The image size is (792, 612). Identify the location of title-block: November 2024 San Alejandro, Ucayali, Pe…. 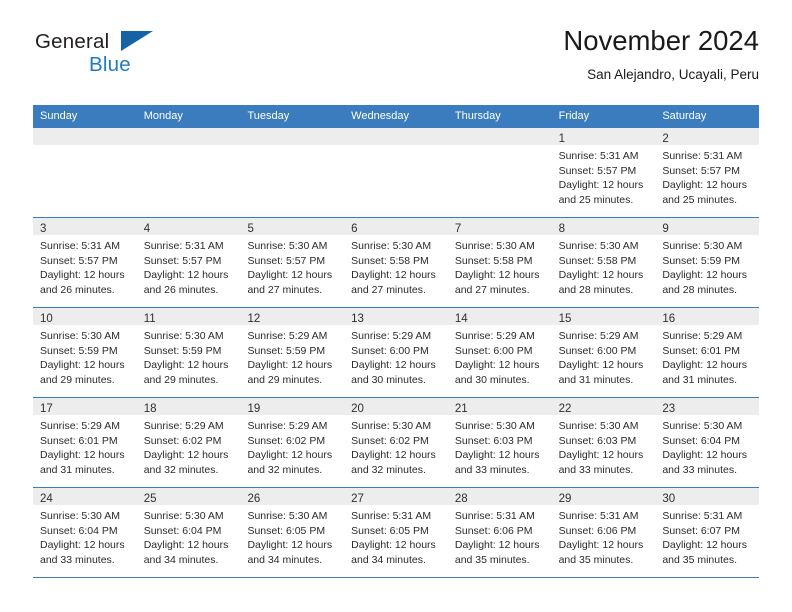
(661, 53).